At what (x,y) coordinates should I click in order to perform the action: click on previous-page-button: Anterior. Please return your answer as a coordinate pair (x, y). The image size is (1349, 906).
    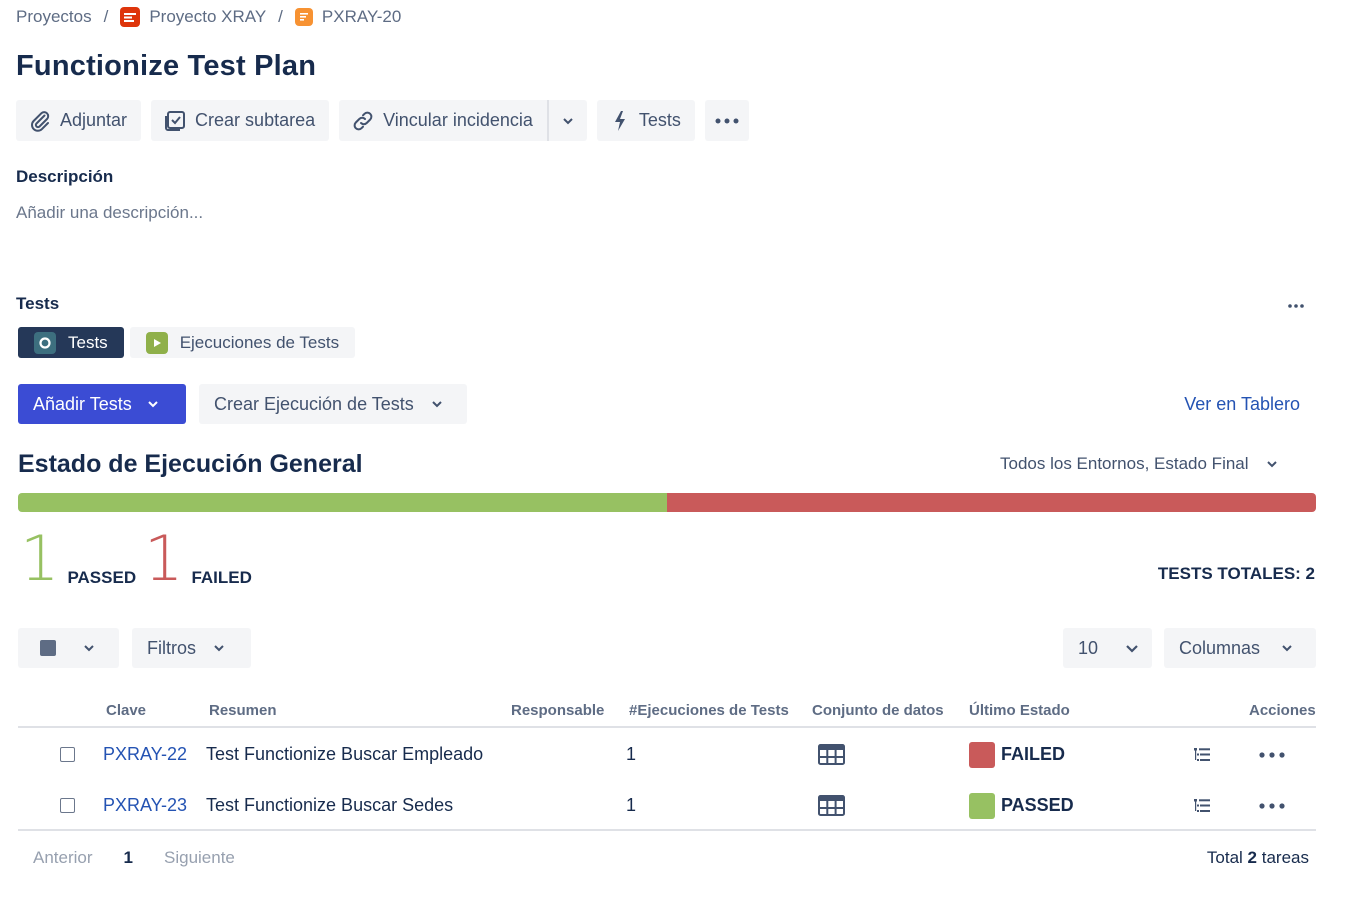
    Looking at the image, I should click on (63, 858).